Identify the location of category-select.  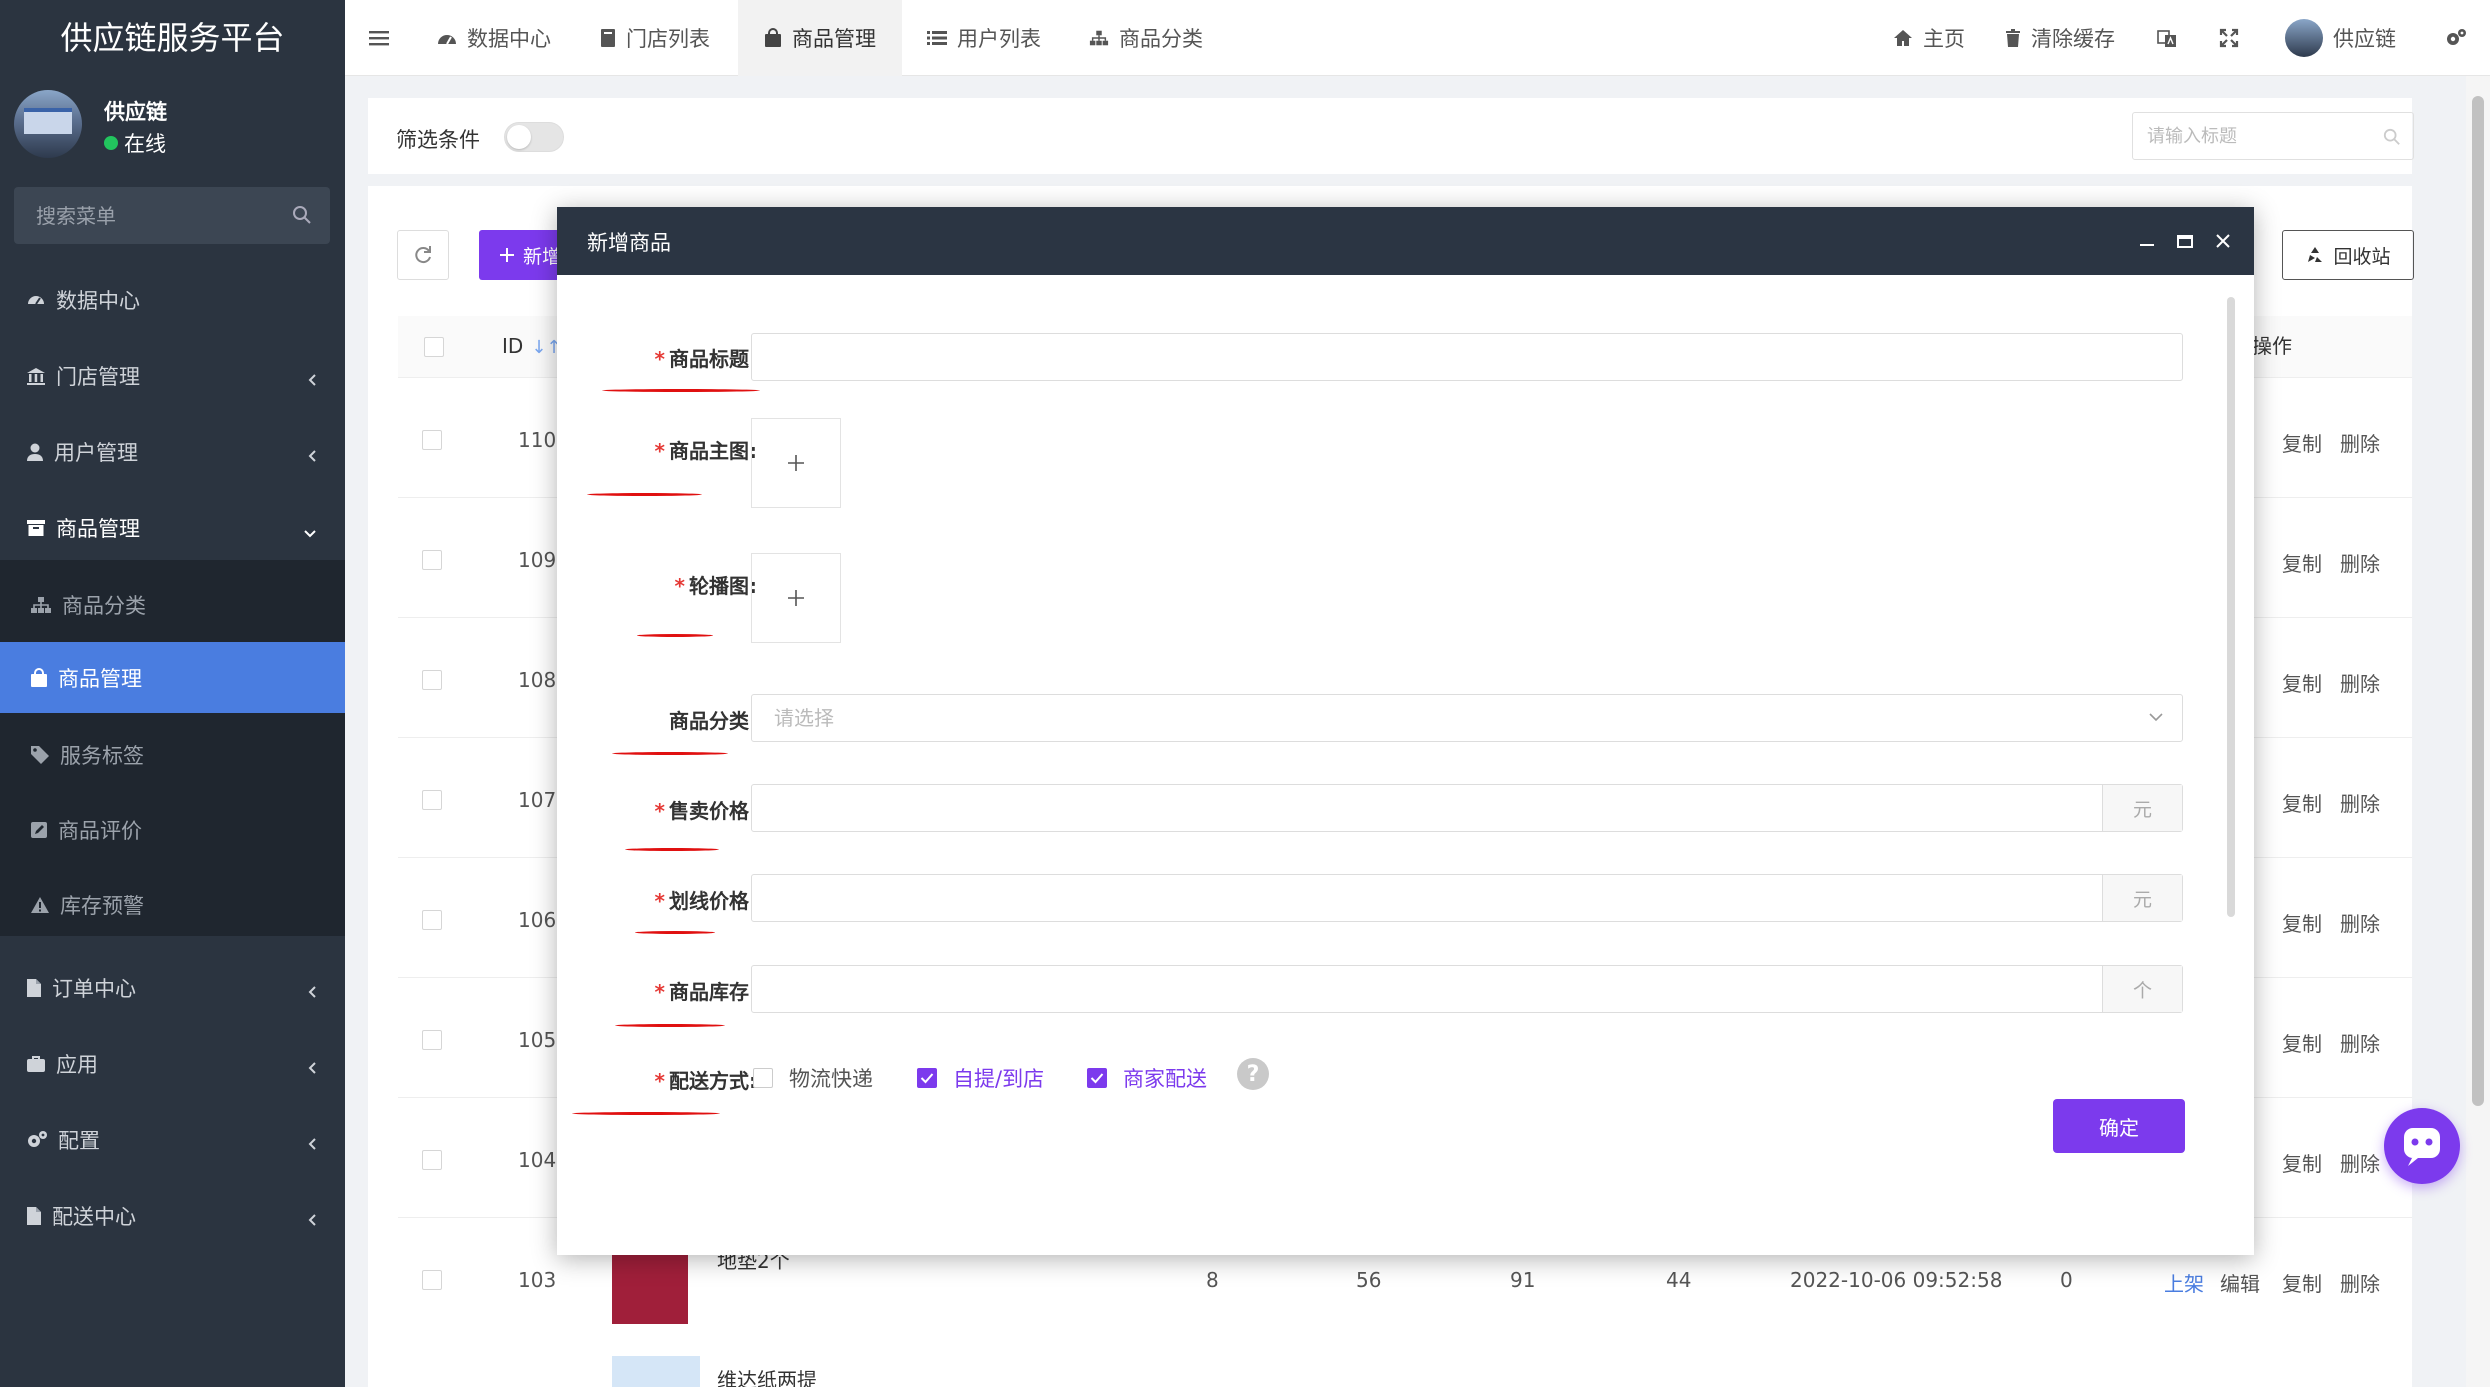
(1467, 718).